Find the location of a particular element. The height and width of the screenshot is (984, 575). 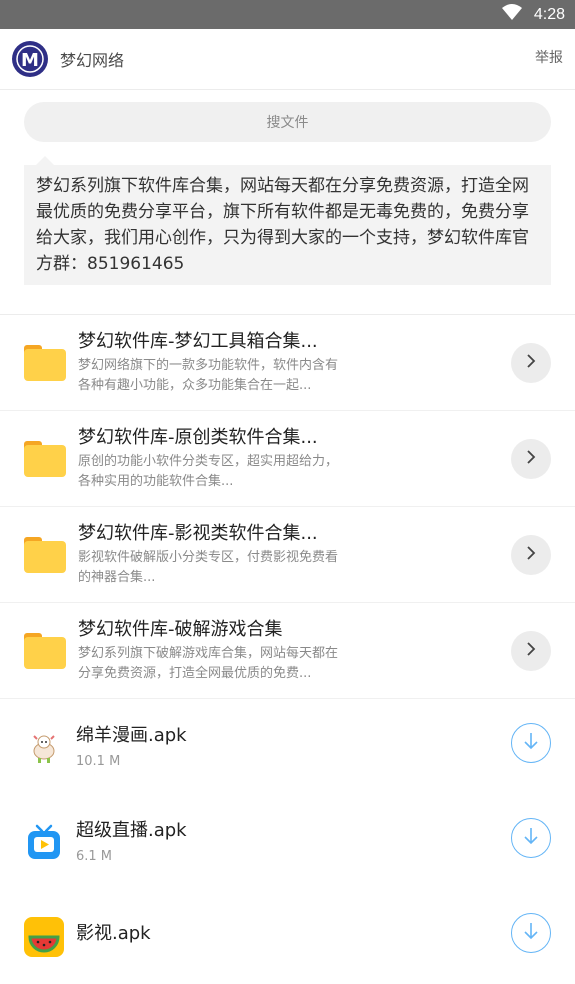

folder-desc-line: 原创的功能小软件分类专区，超实用超给力， is located at coordinates (208, 461).